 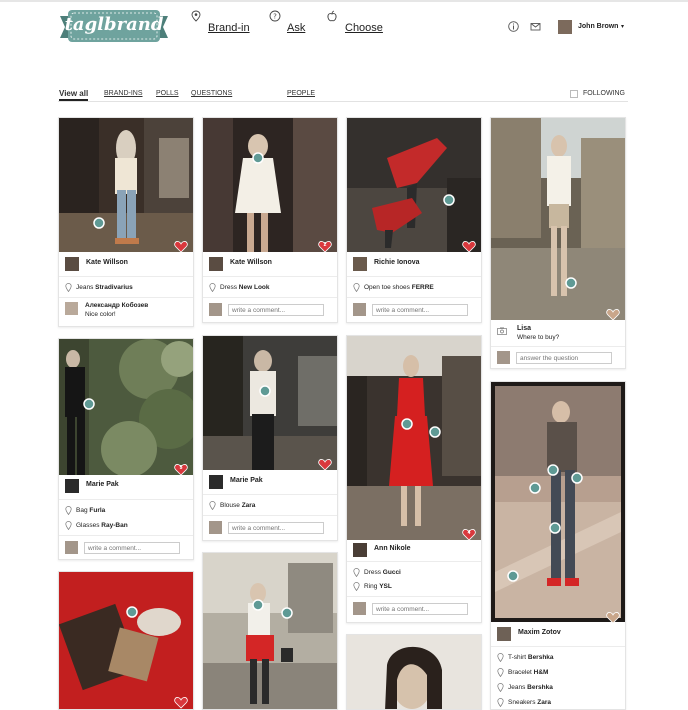 I want to click on top-bar, so click(x=344, y=1).